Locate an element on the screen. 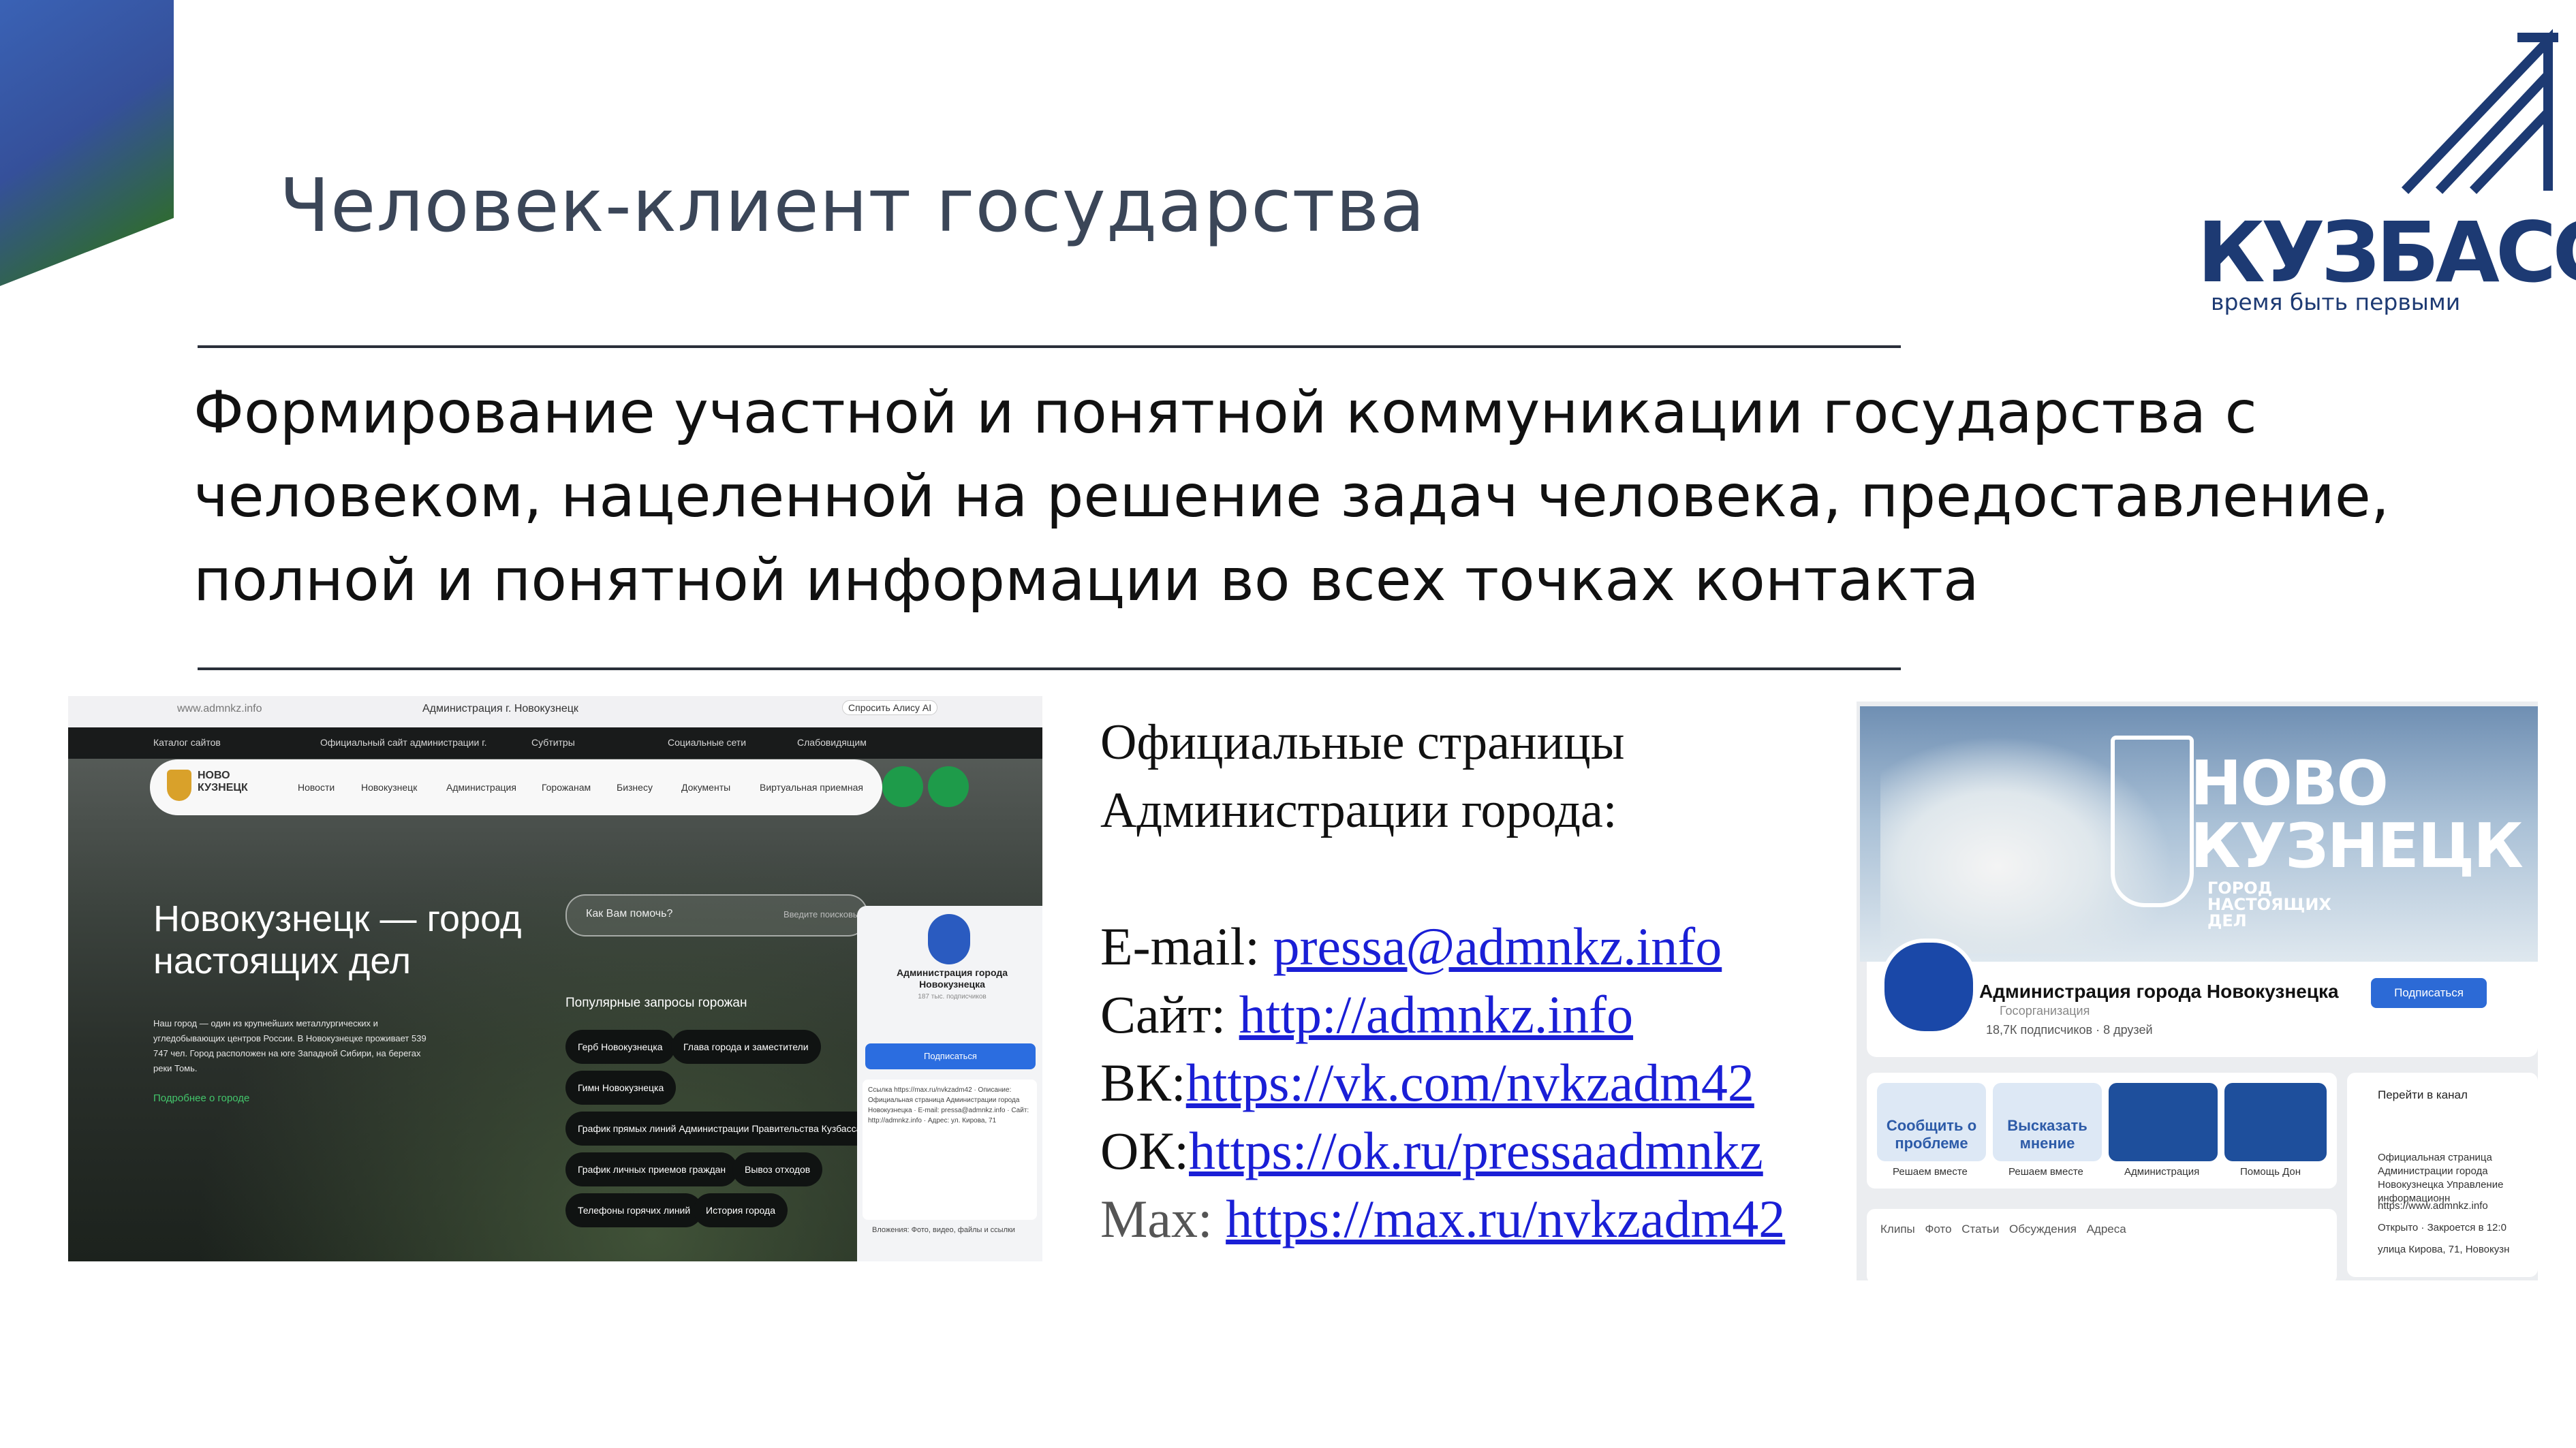 This screenshot has width=2576, height=1448. vk-cover-brand-sub: ГОРОД НАСТОЯЩИХ ДЕЛ is located at coordinates (2269, 904).